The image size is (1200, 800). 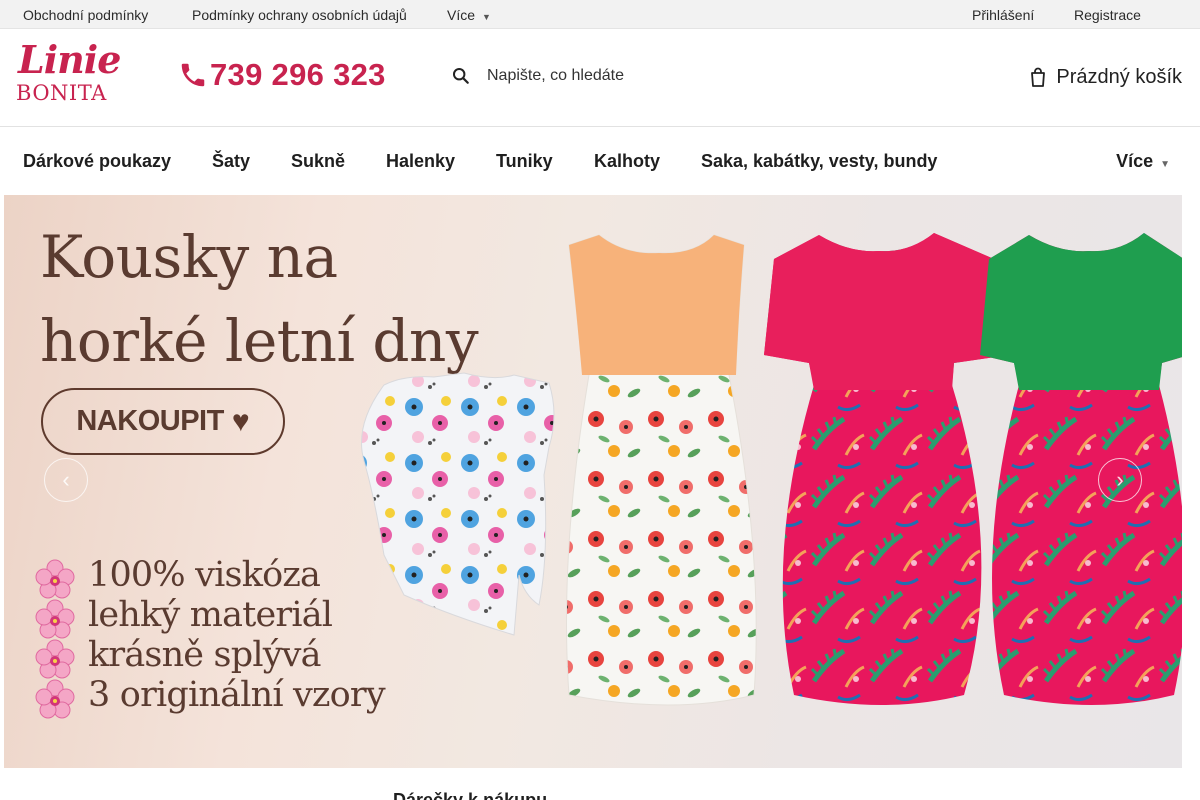 I want to click on flower-icon, so click(x=55, y=699).